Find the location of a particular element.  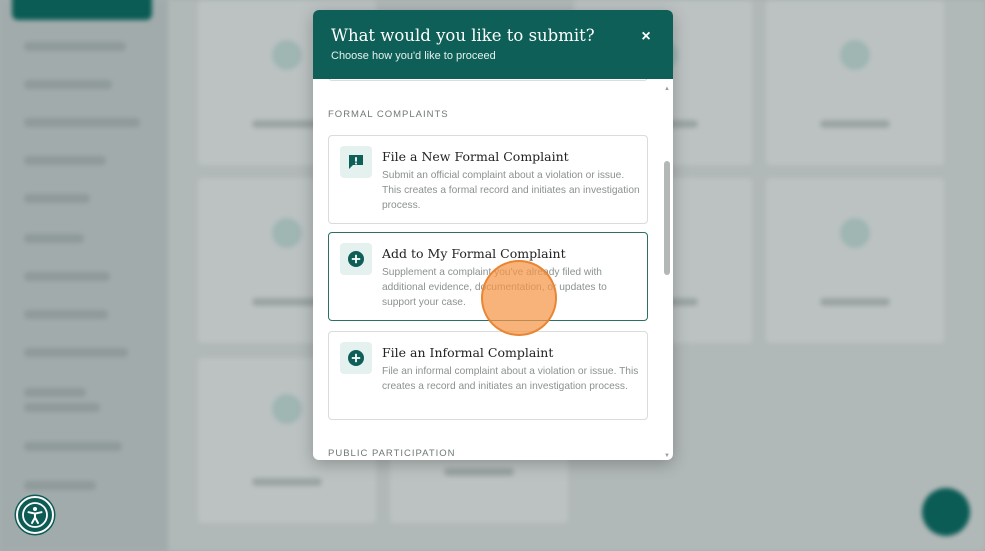

scrollbar-thumb is located at coordinates (667, 218).